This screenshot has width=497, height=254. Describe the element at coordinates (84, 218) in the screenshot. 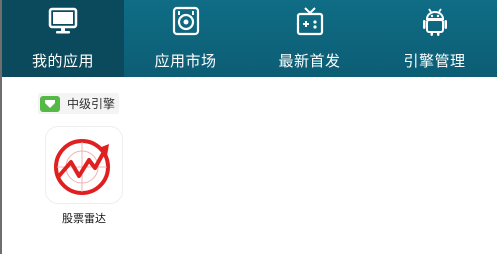

I see `app-name: 股票雷达` at that location.